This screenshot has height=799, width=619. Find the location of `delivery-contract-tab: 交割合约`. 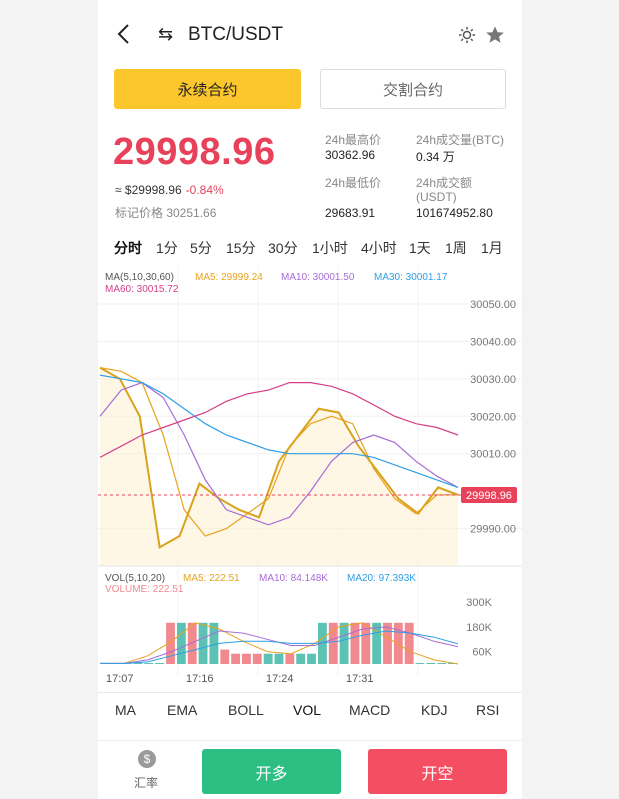

delivery-contract-tab: 交割合约 is located at coordinates (413, 89).